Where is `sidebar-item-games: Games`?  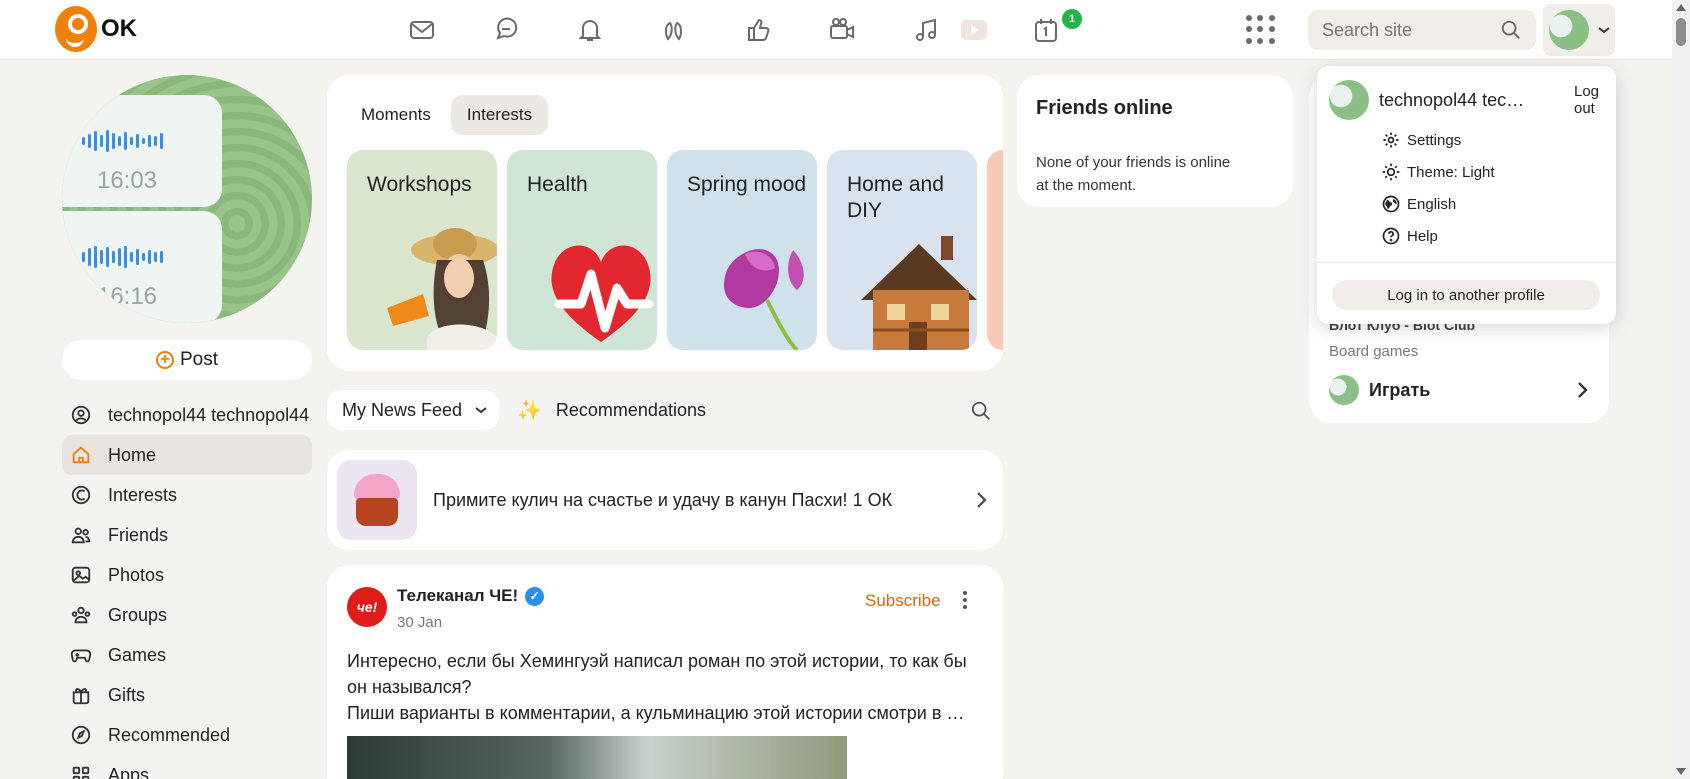 sidebar-item-games: Games is located at coordinates (187, 655).